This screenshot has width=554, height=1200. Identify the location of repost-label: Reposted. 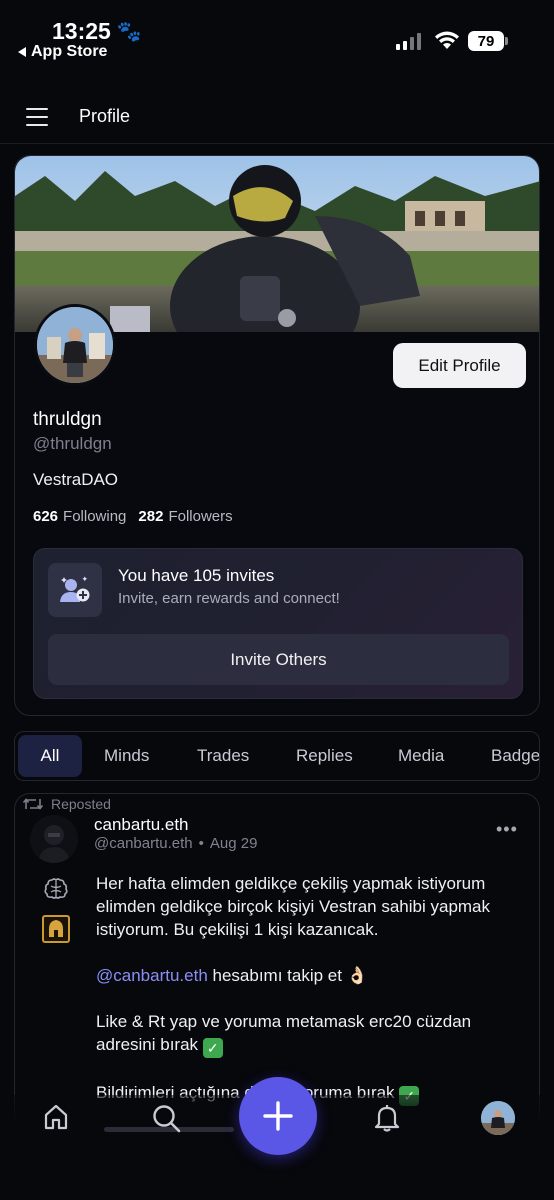
(81, 804).